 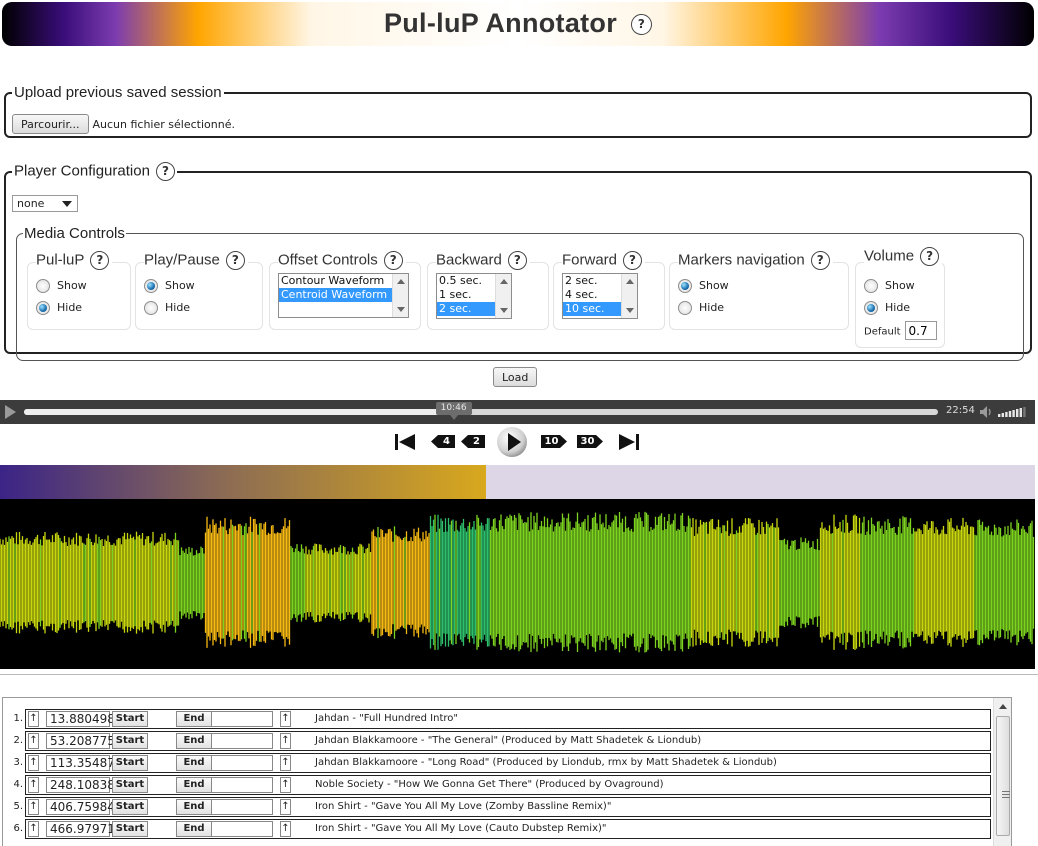 What do you see at coordinates (80, 719) in the screenshot?
I see `marker-start-time: 13.880498` at bounding box center [80, 719].